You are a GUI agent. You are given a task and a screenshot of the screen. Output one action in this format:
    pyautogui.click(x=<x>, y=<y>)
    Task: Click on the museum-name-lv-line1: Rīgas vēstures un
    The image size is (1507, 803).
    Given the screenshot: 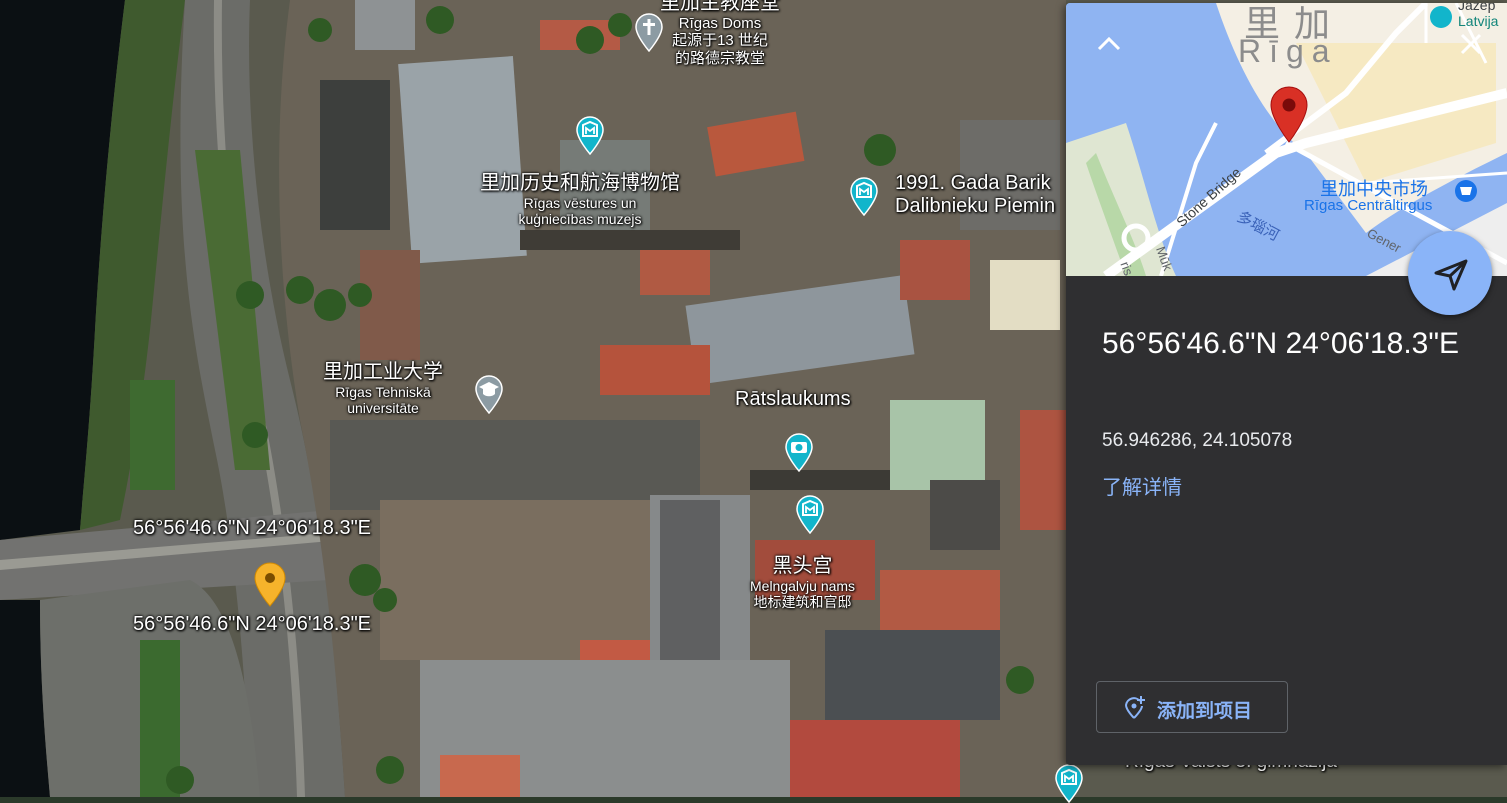 What is the action you would take?
    pyautogui.click(x=580, y=203)
    